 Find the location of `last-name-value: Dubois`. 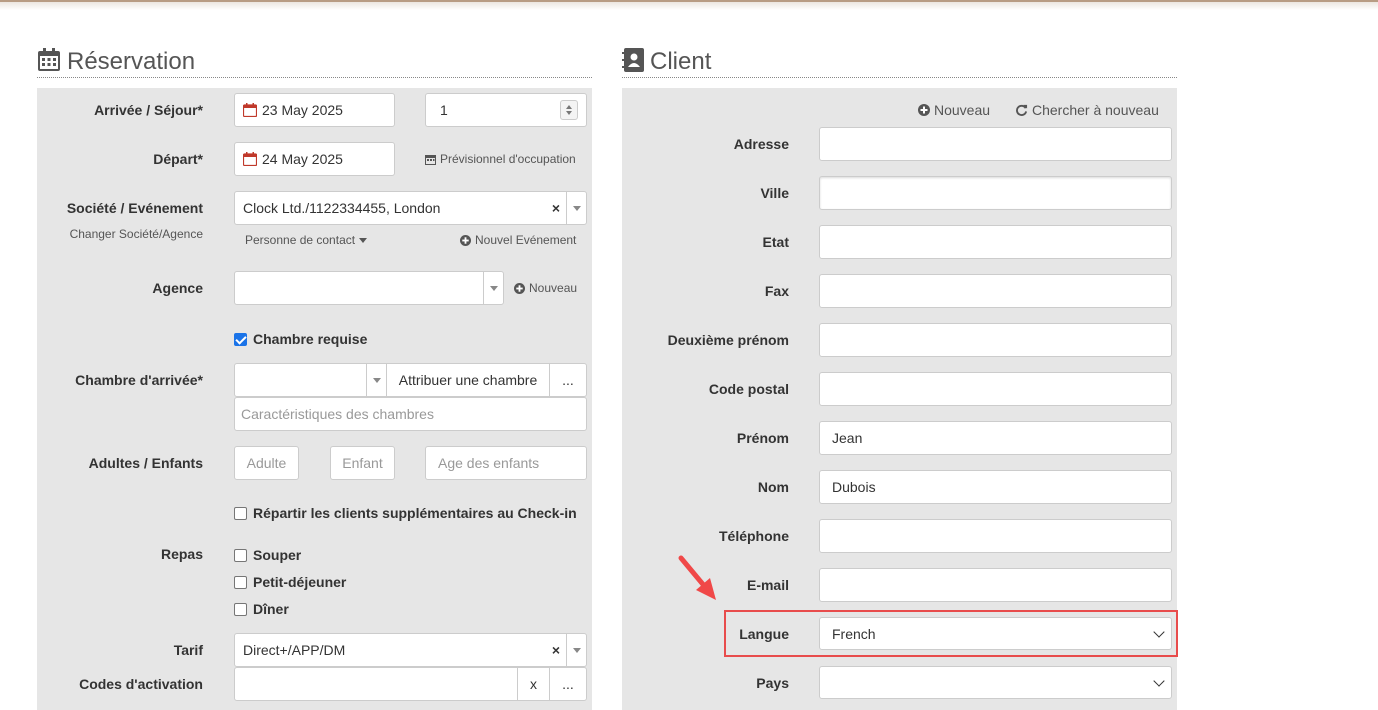

last-name-value: Dubois is located at coordinates (854, 487).